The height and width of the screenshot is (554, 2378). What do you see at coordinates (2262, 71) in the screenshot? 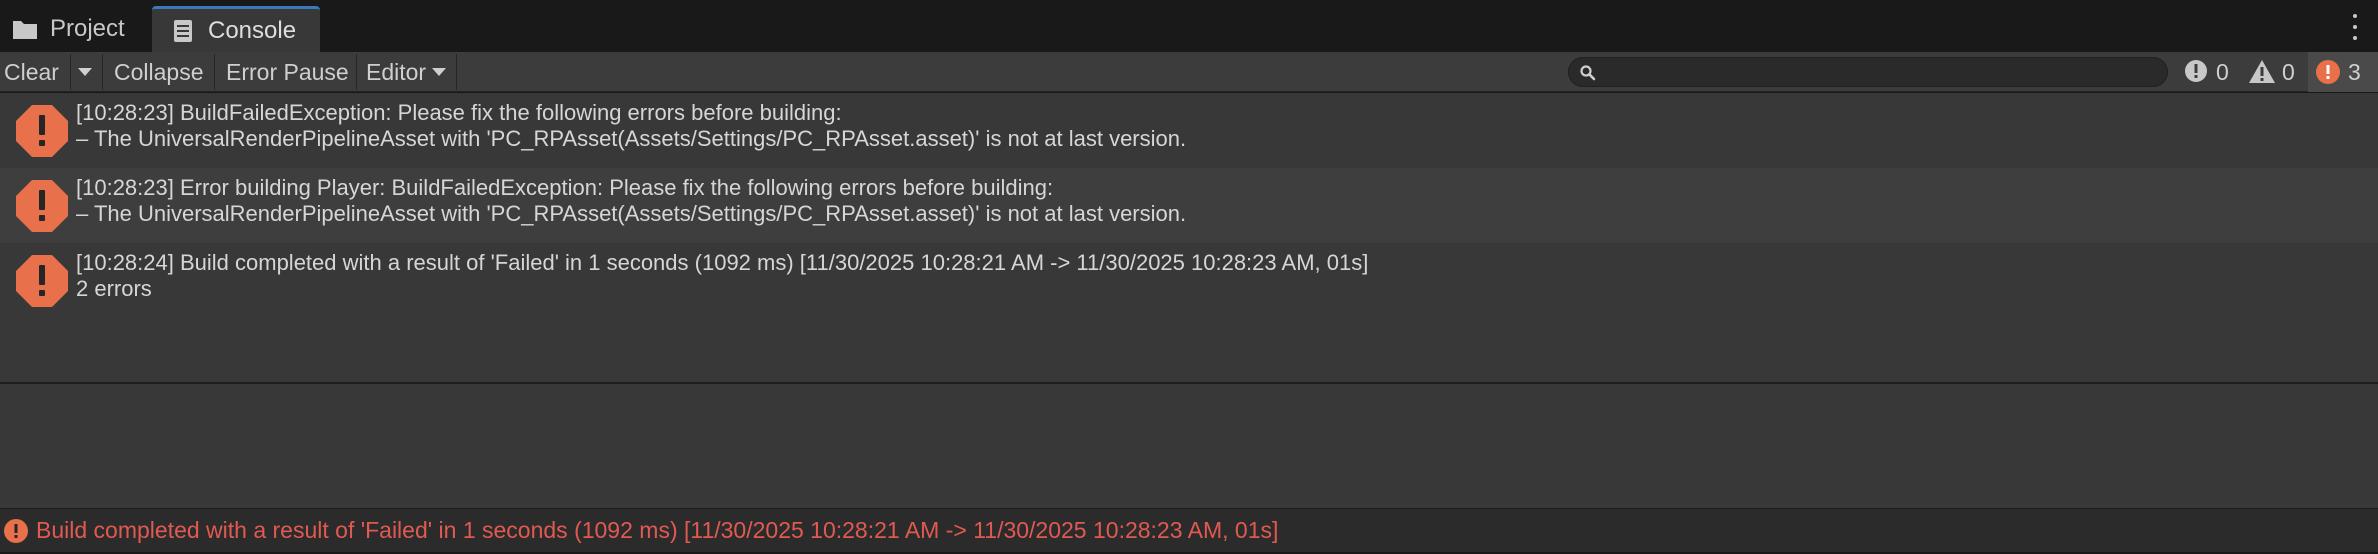
I see `warning-icon` at bounding box center [2262, 71].